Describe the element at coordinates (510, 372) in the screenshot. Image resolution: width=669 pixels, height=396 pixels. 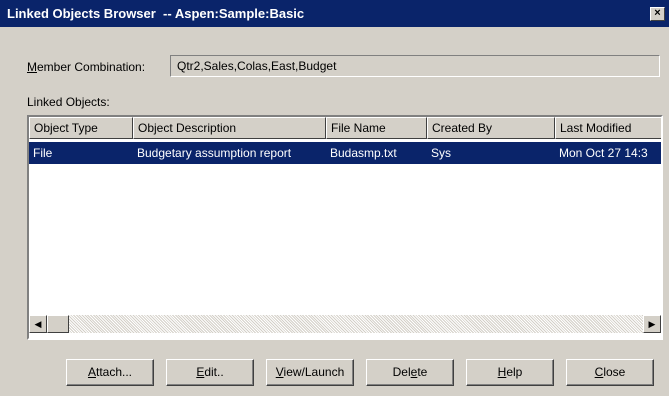
I see `help-button: Help` at that location.